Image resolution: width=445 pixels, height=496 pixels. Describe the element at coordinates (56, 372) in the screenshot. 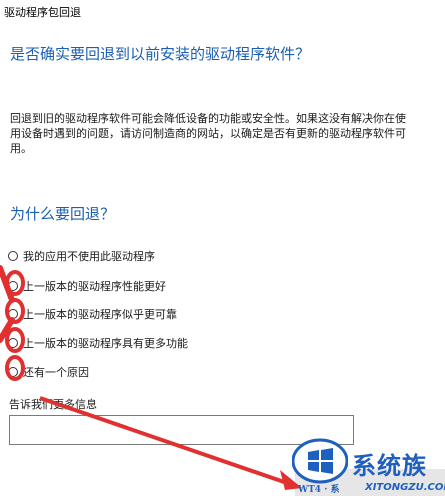

I see `reason-label: 还有一个原因` at that location.